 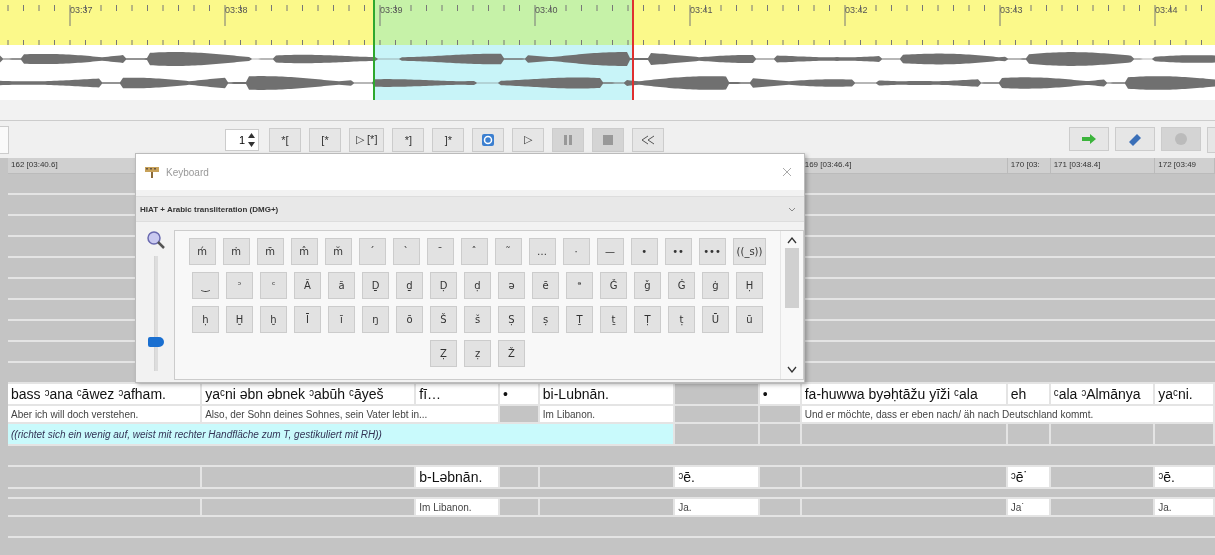 I want to click on column-header: 170 [03:, so click(x=1025, y=164).